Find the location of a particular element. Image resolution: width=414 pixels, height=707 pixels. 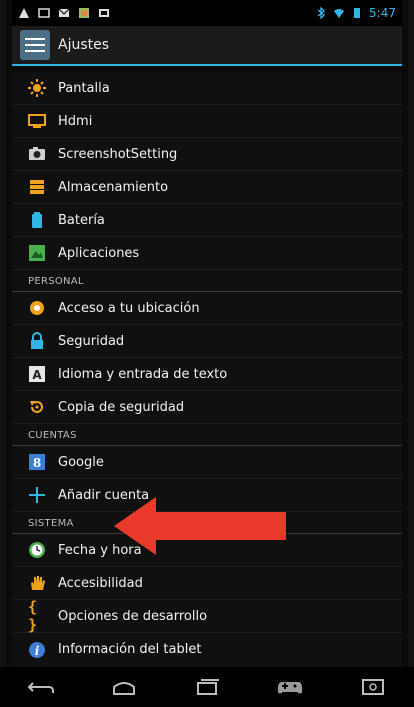

setting-label: Información del tablet is located at coordinates (130, 649).